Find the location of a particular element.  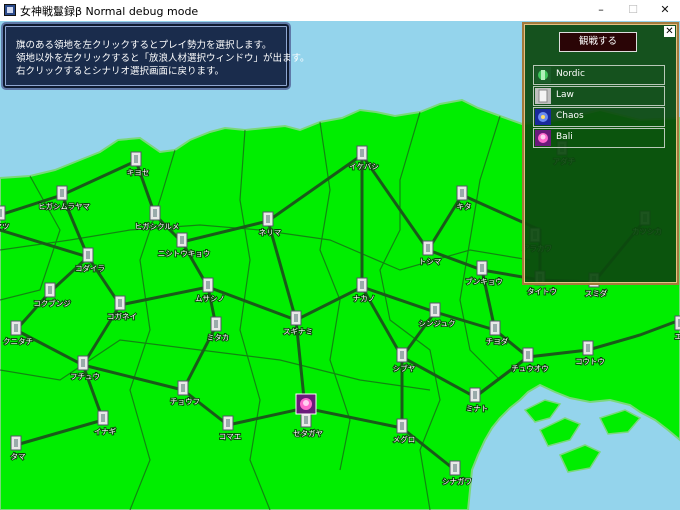

maximize-button: ☐ is located at coordinates (633, 10).